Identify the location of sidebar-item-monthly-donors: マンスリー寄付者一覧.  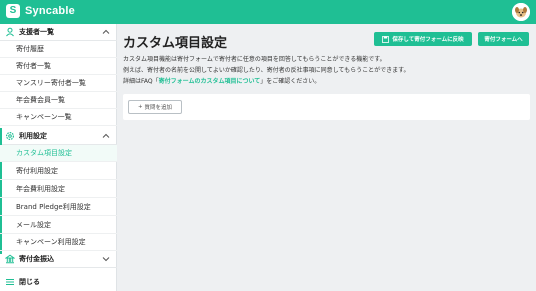
(58, 83).